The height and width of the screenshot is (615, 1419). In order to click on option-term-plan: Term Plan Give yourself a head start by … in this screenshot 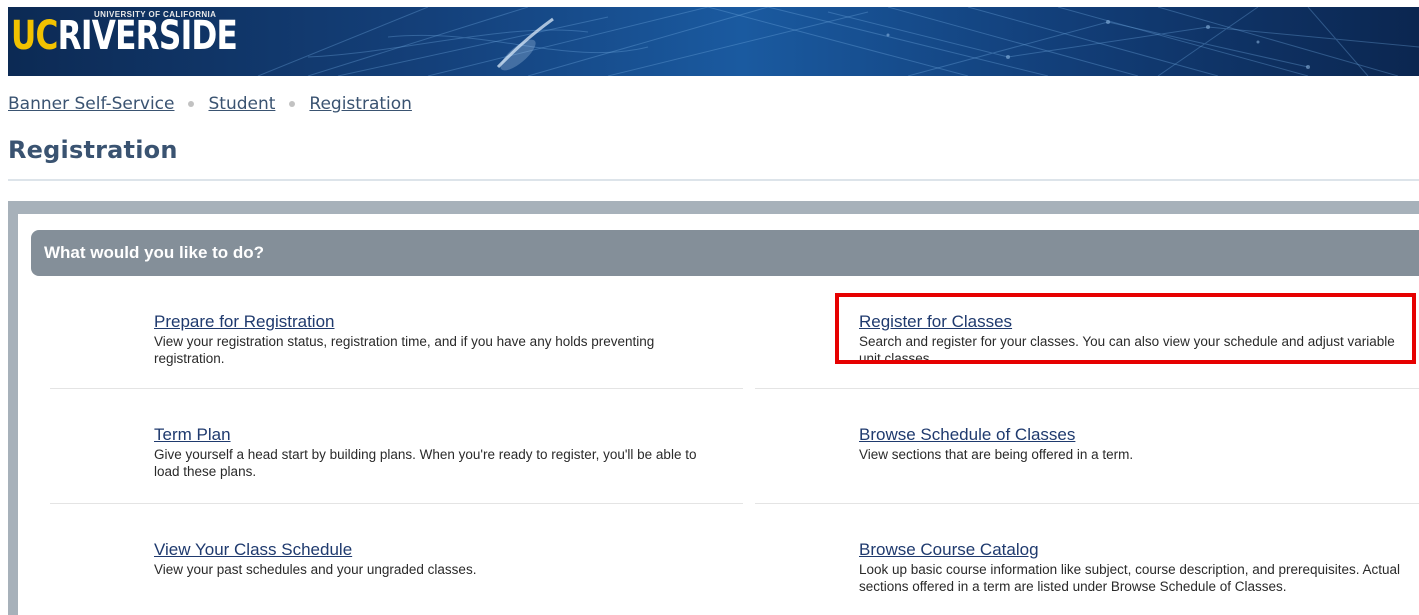, I will do `click(434, 452)`.